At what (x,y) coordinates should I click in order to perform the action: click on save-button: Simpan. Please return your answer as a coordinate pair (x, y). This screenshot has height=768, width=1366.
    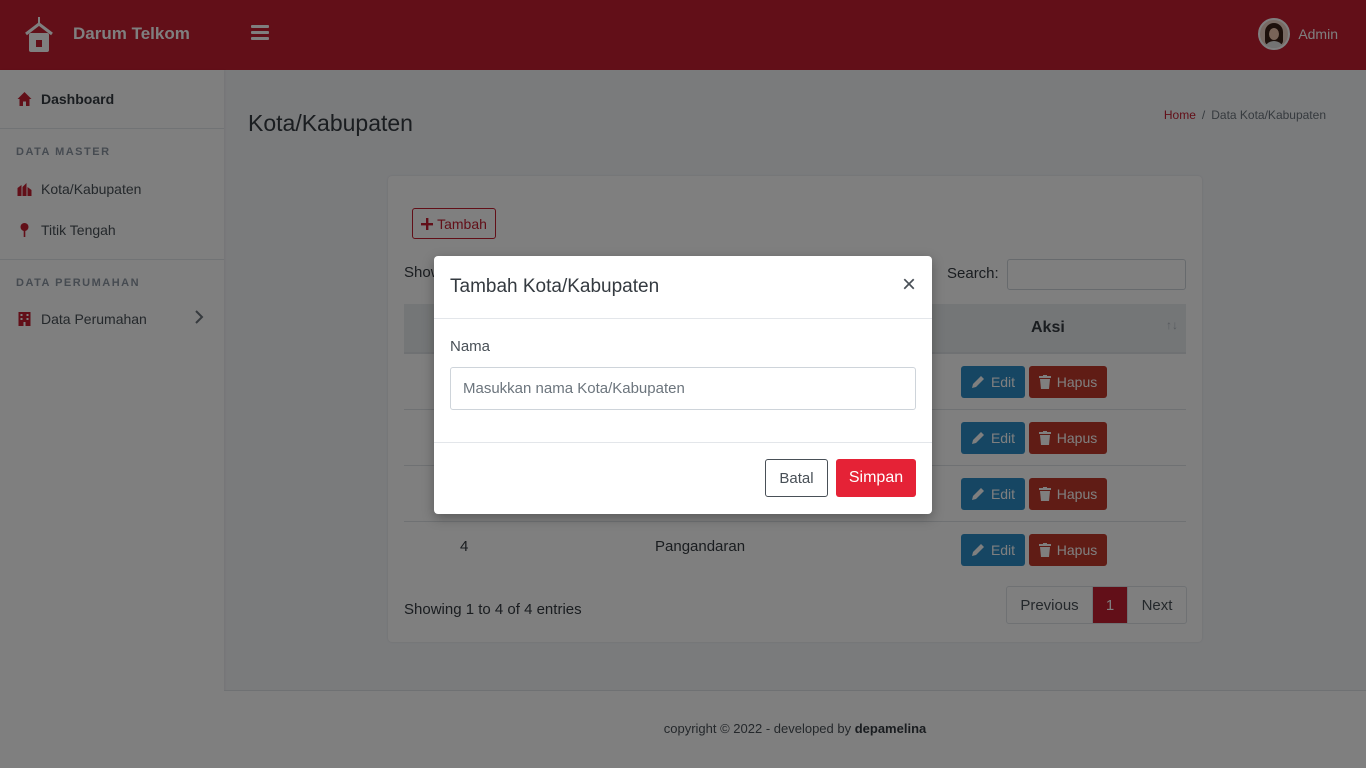
    Looking at the image, I should click on (876, 478).